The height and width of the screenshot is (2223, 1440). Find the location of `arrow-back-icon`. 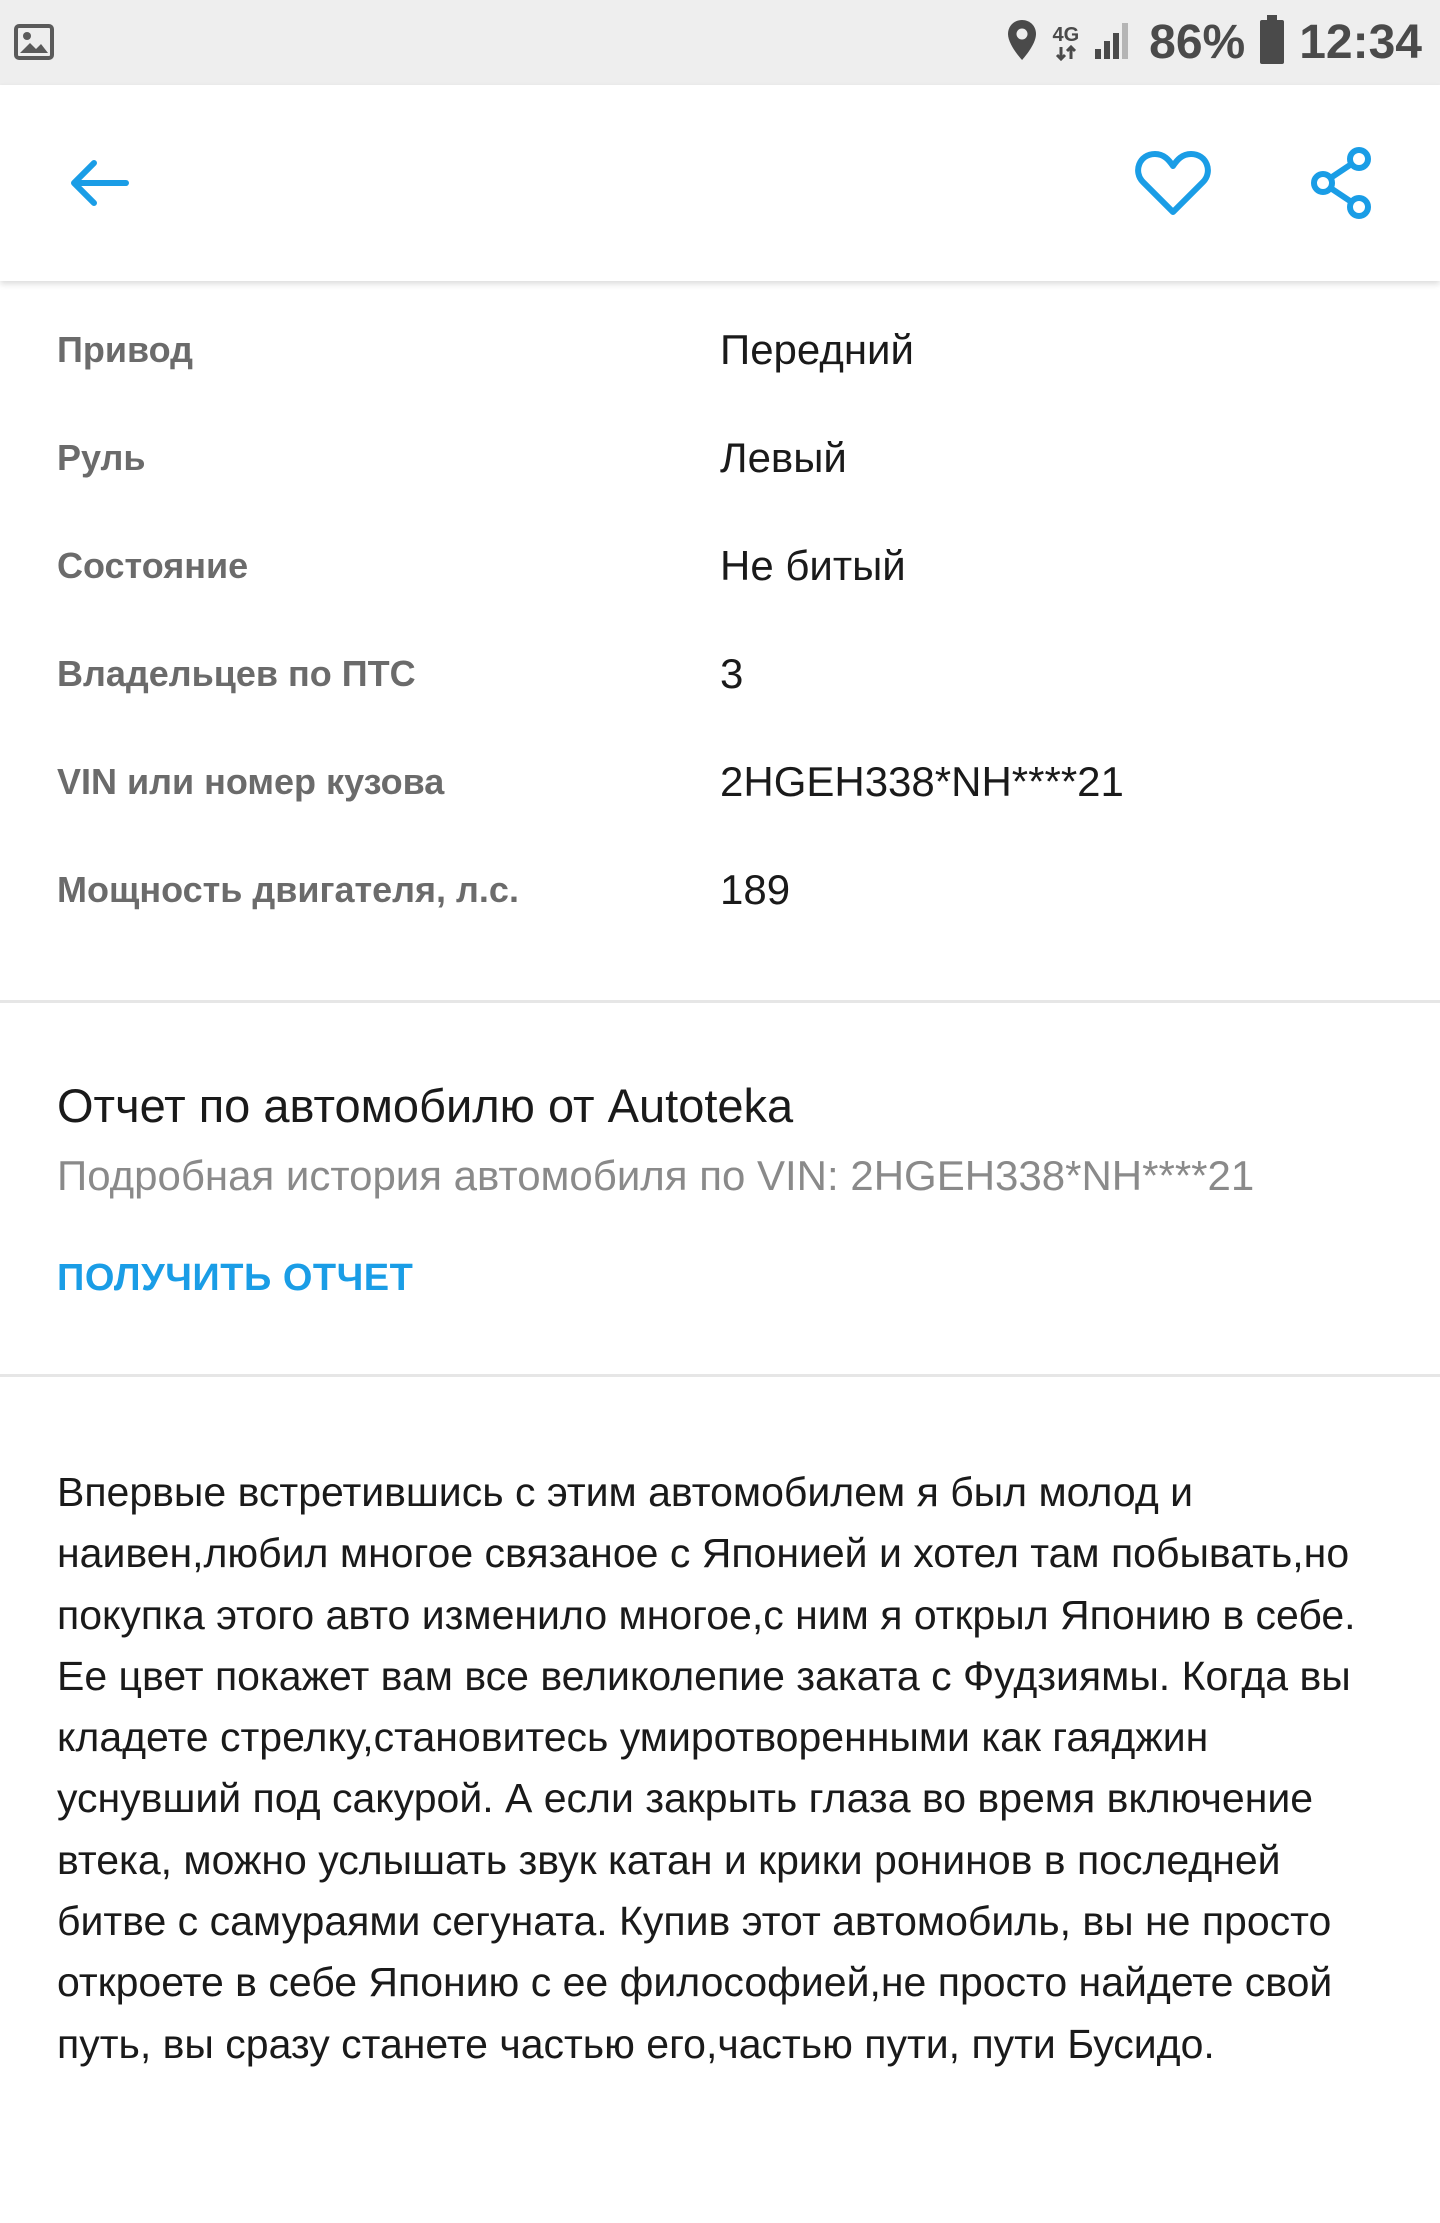

arrow-back-icon is located at coordinates (99, 183).